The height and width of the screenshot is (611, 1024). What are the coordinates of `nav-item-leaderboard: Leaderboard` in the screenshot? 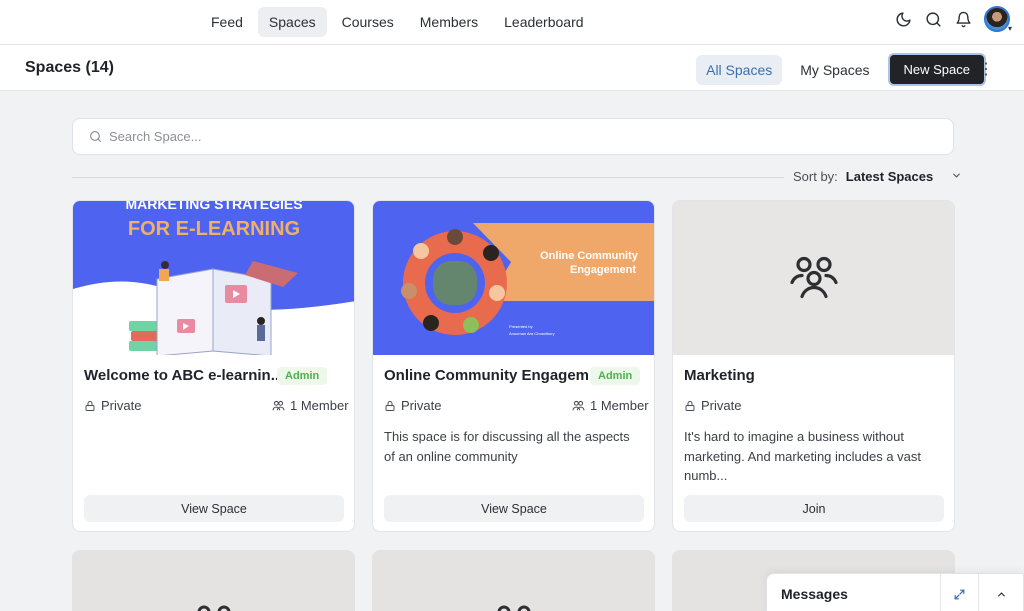 It's located at (543, 22).